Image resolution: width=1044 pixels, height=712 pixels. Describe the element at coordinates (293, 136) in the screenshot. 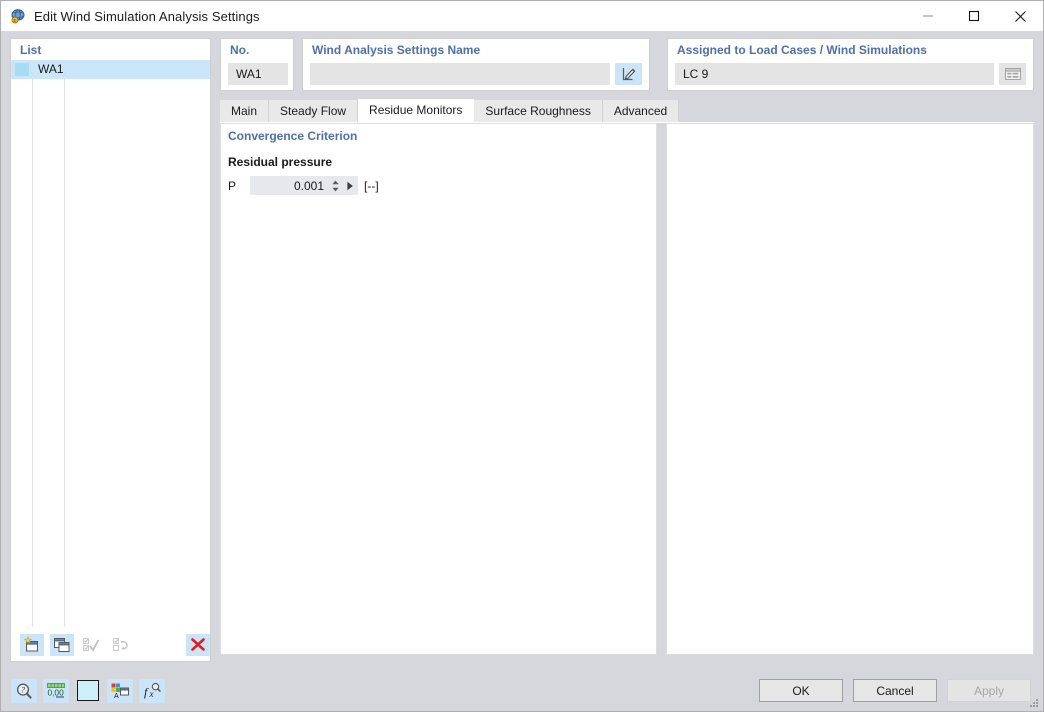

I see `convergence-section-title: Convergence Criterion` at that location.